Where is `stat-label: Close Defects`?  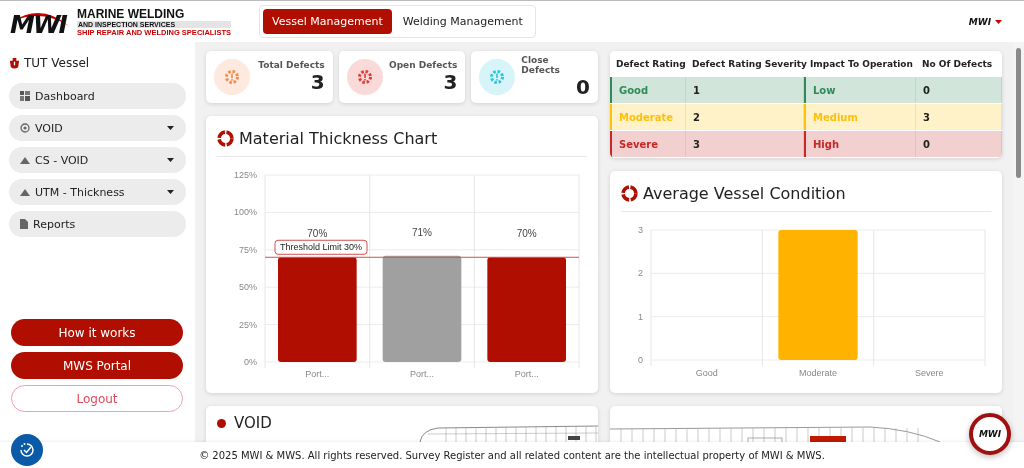 stat-label: Close Defects is located at coordinates (541, 65).